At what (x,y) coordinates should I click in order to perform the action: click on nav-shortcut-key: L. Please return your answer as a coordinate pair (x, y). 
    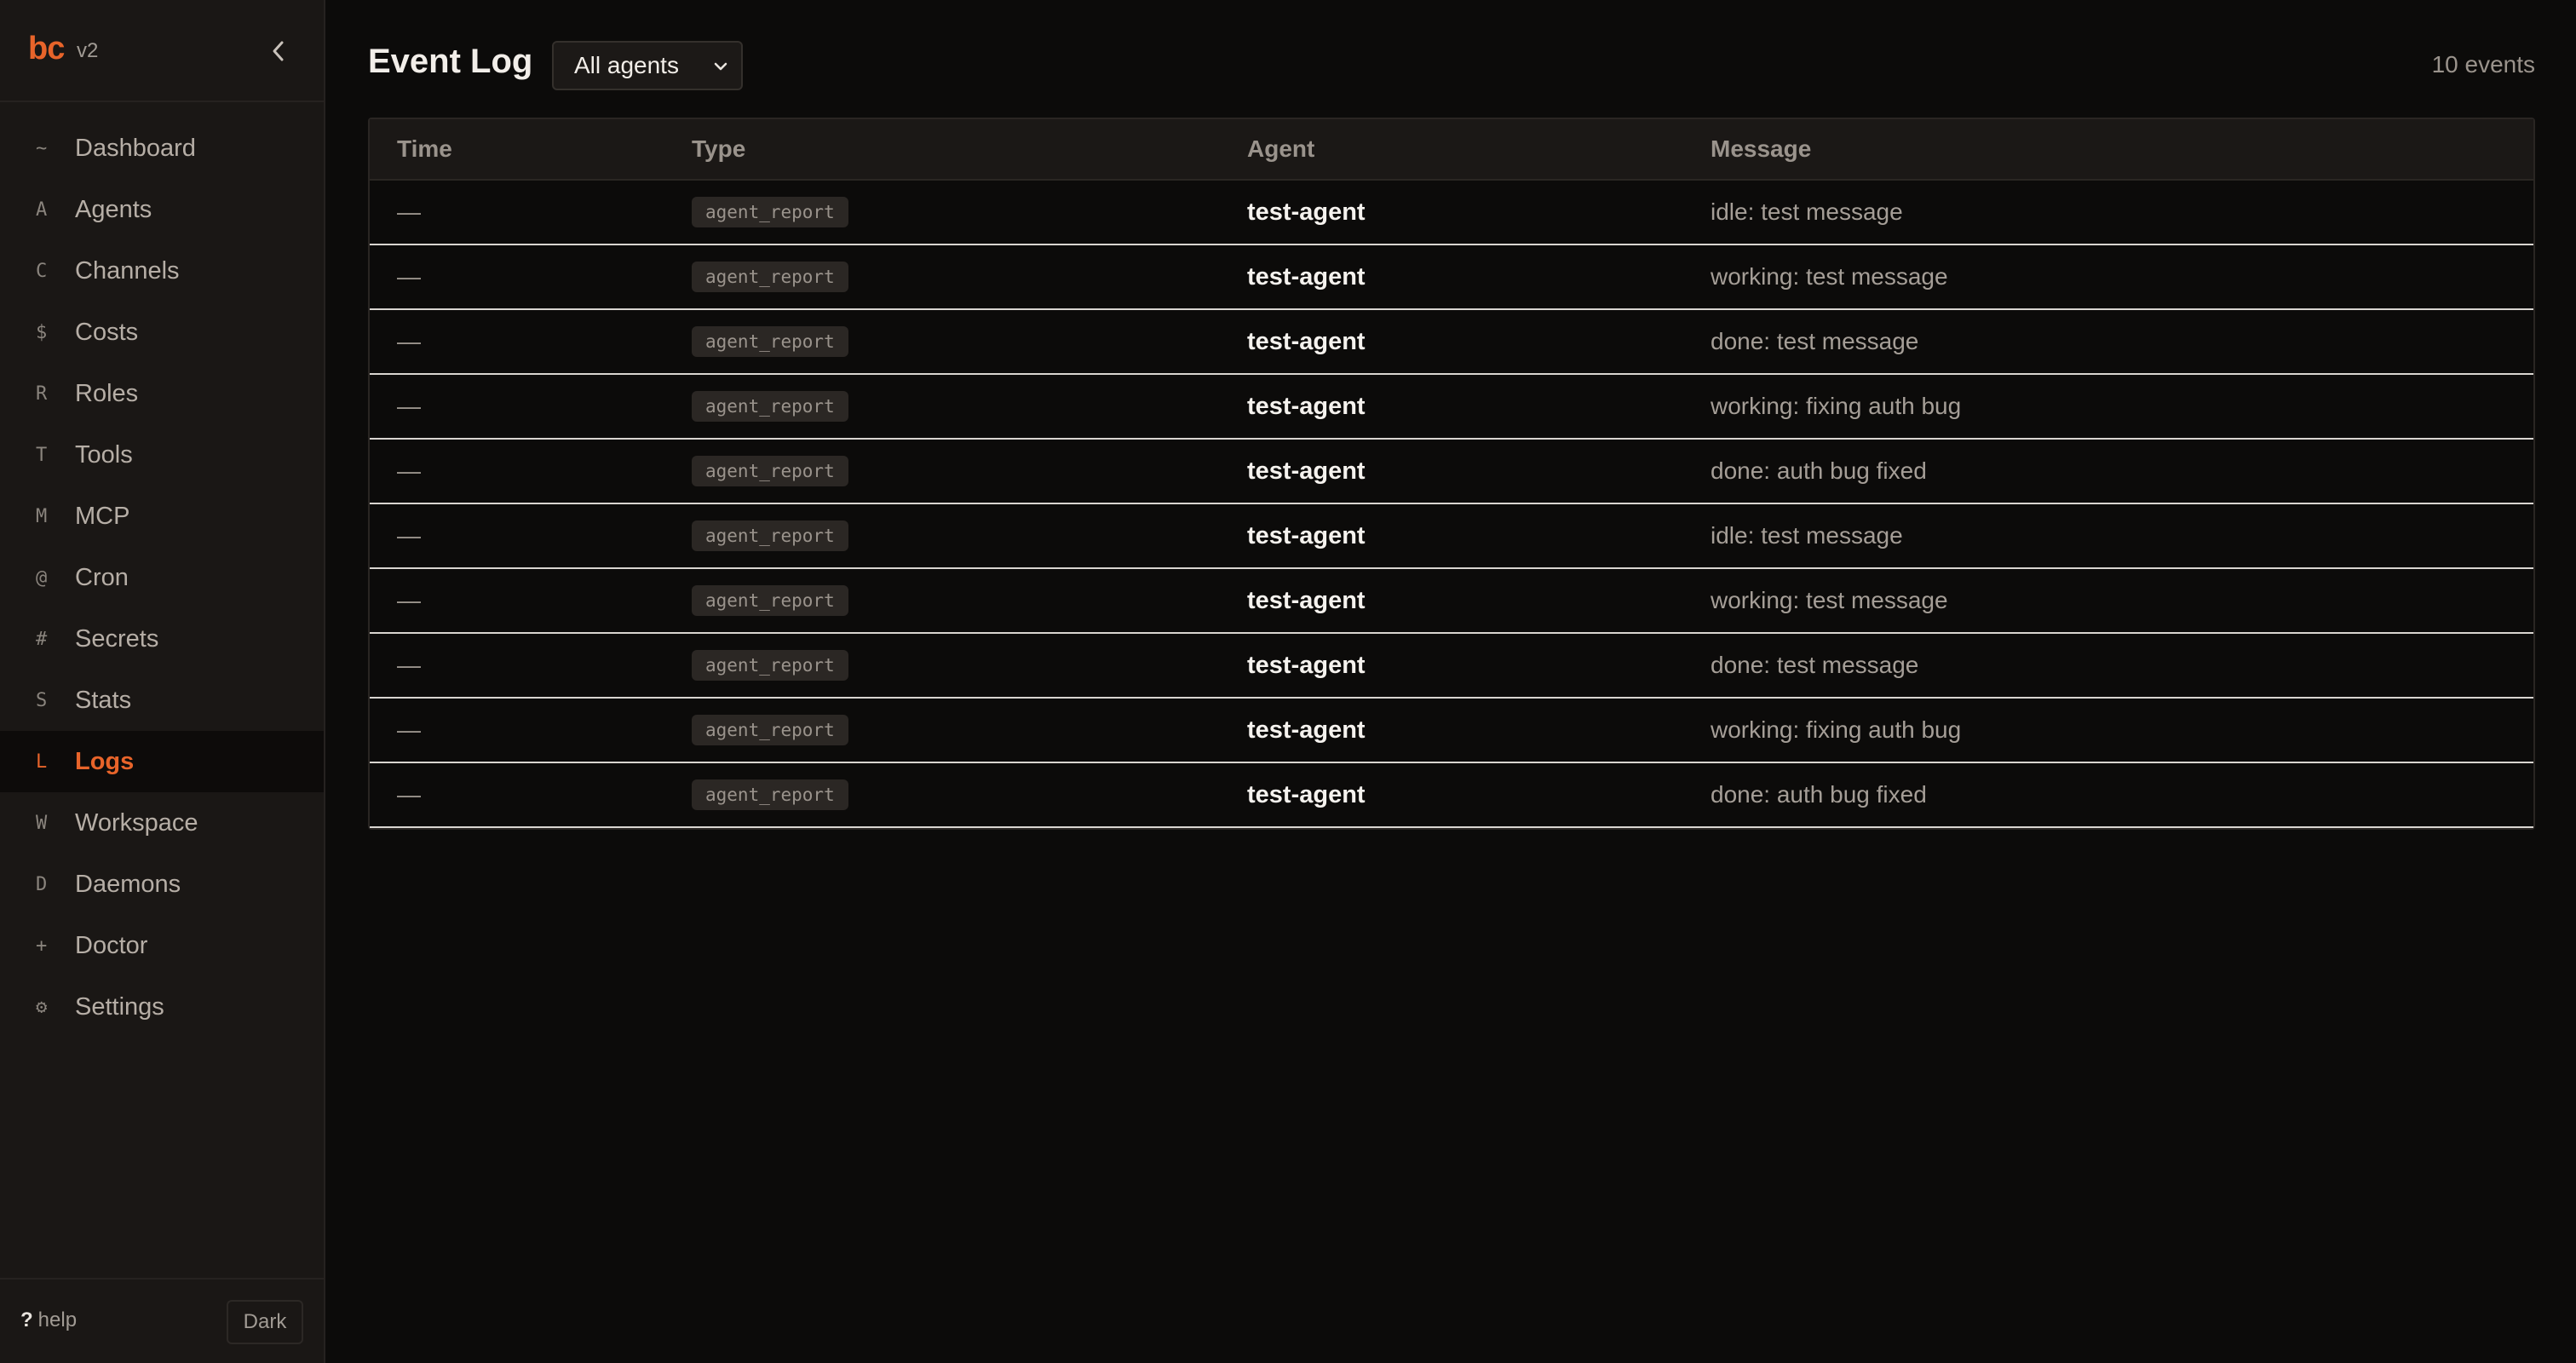
    Looking at the image, I should click on (42, 762).